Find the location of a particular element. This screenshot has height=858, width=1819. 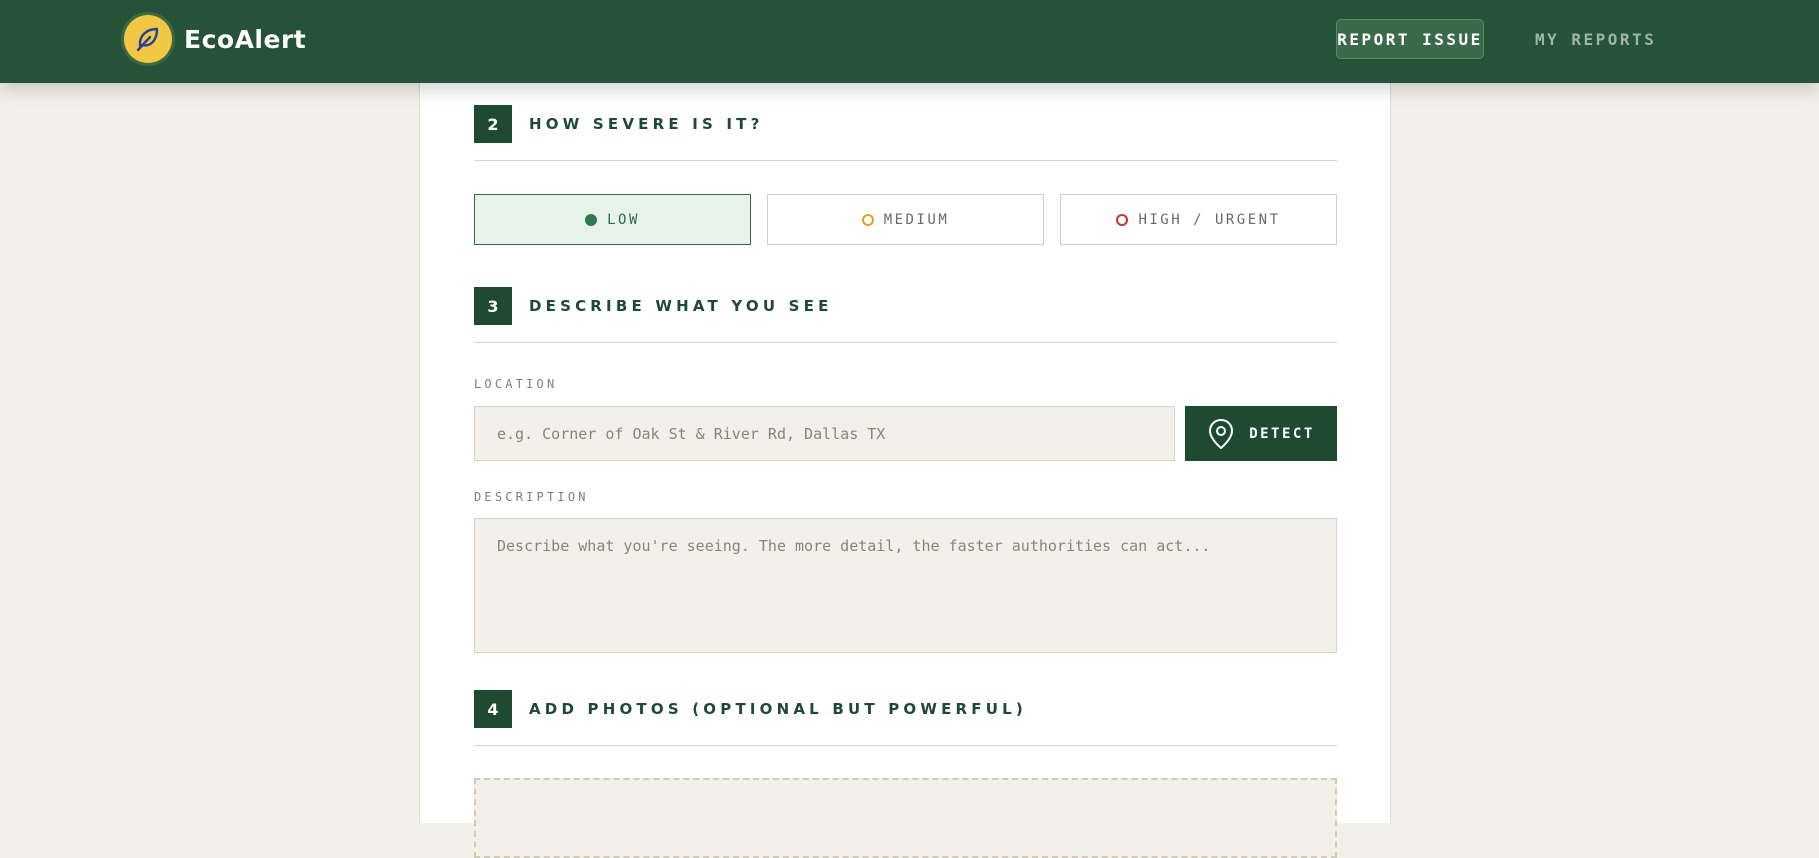

location-label: LOCATION is located at coordinates (516, 384).